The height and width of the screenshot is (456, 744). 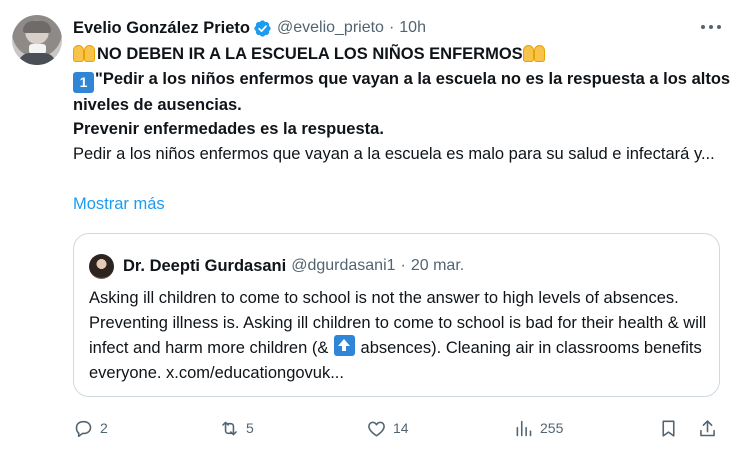 I want to click on bookmark-icon, so click(x=668, y=428).